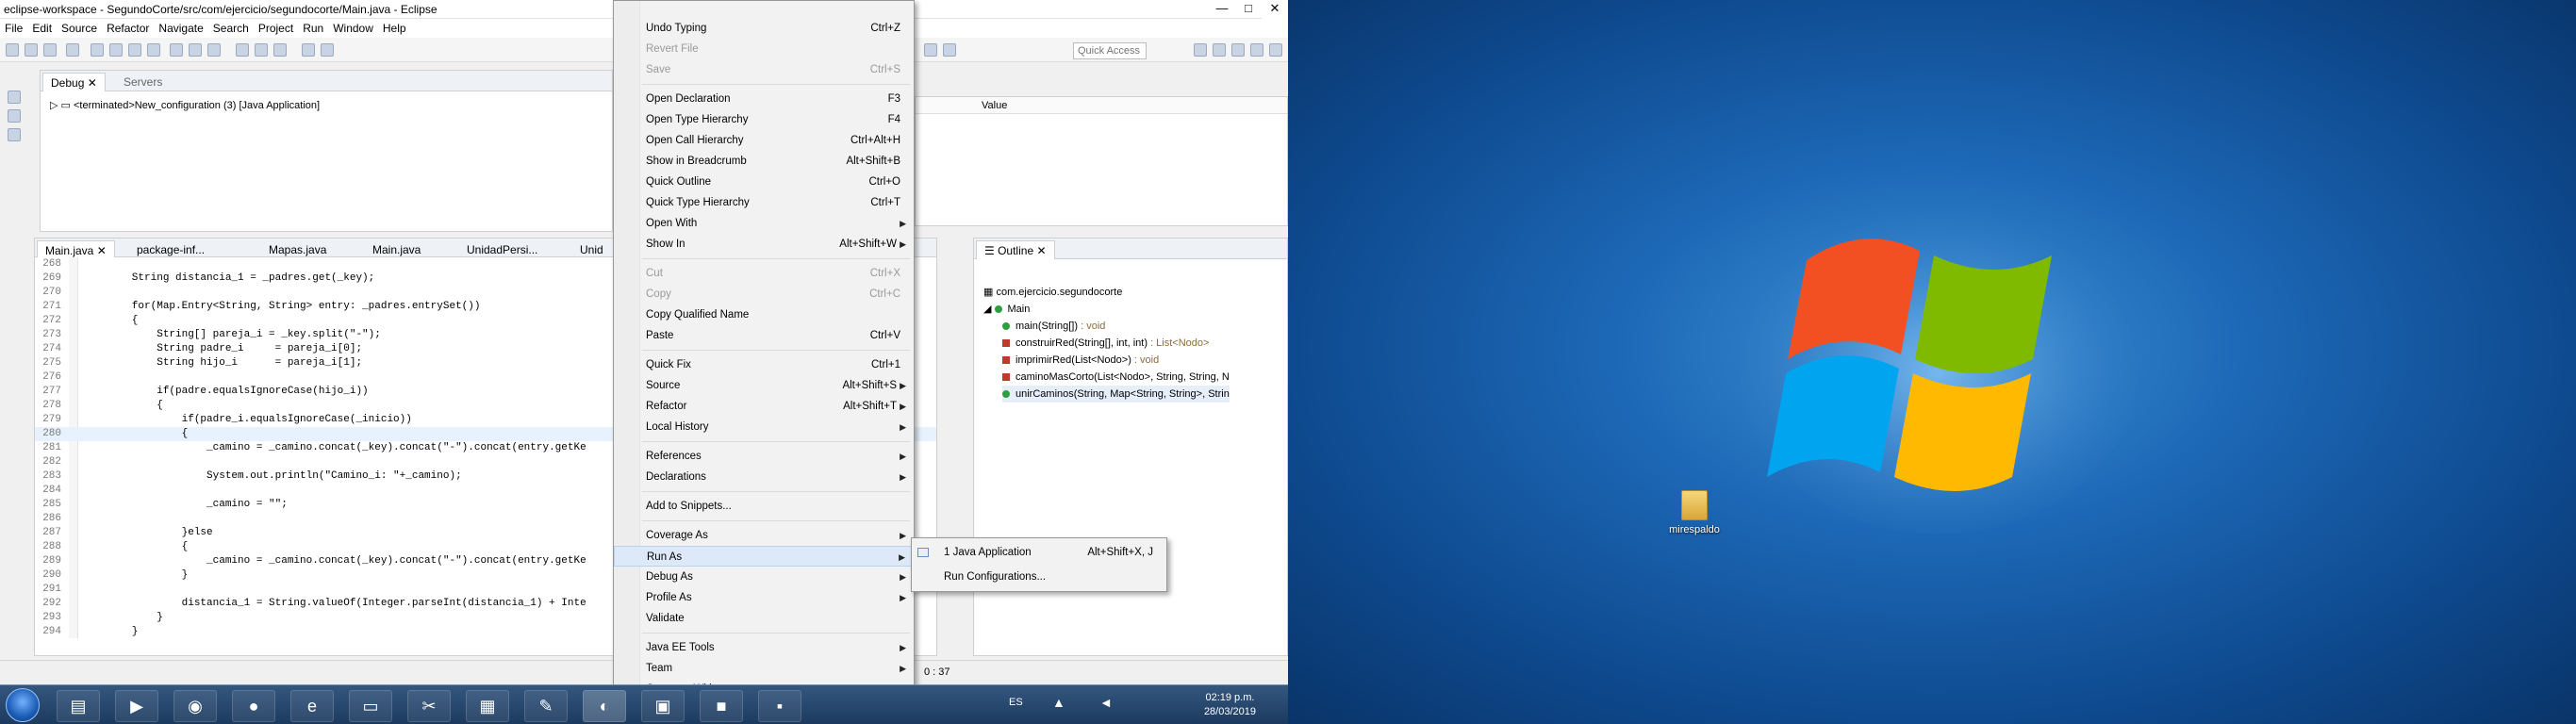 This screenshot has width=2576, height=724. What do you see at coordinates (764, 556) in the screenshot?
I see `menu-item-run-as: Run As ▶` at bounding box center [764, 556].